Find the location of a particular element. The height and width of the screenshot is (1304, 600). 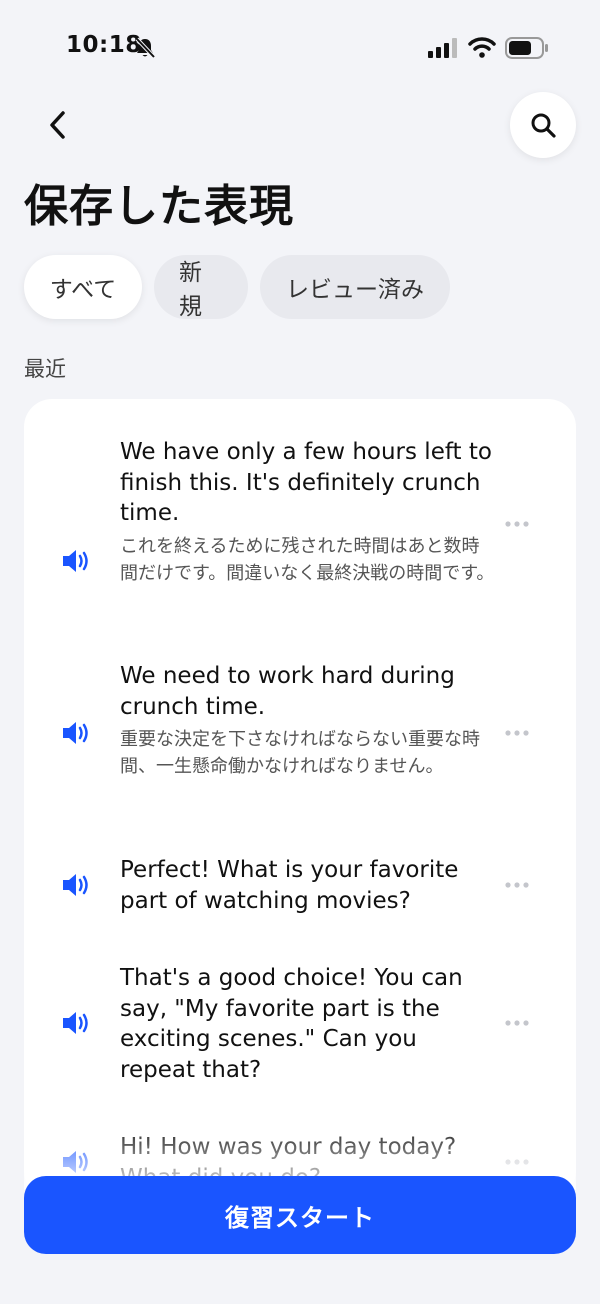

status-time: 10:18 is located at coordinates (104, 45).